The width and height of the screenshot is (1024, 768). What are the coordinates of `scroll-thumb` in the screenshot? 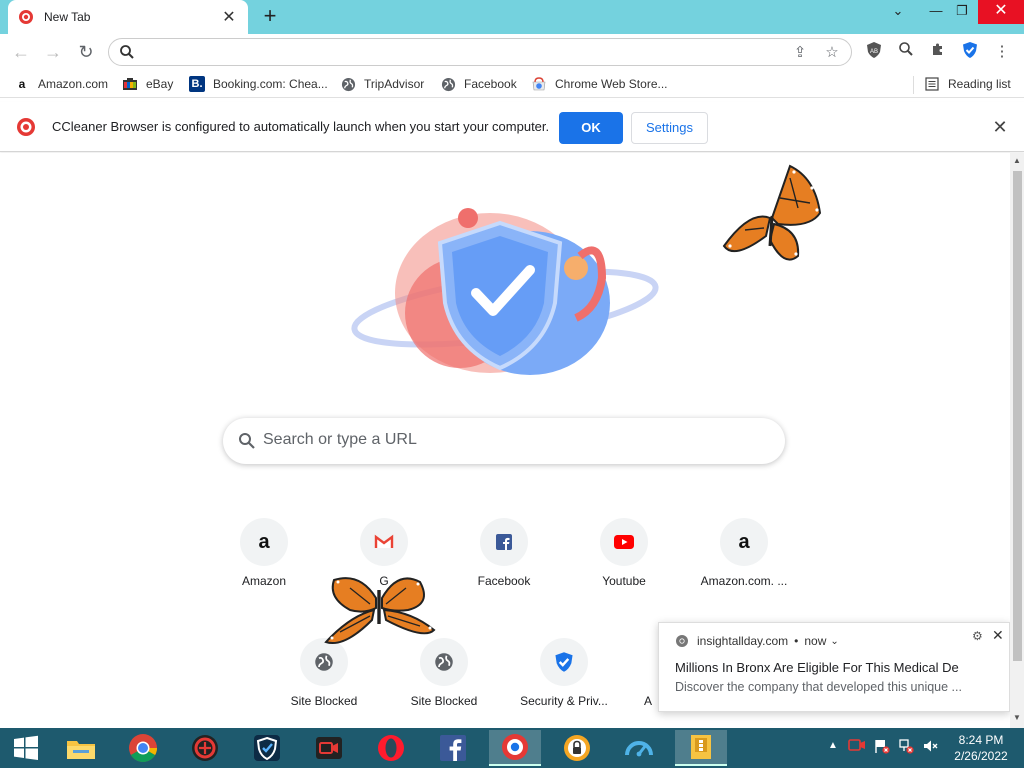 It's located at (1017, 416).